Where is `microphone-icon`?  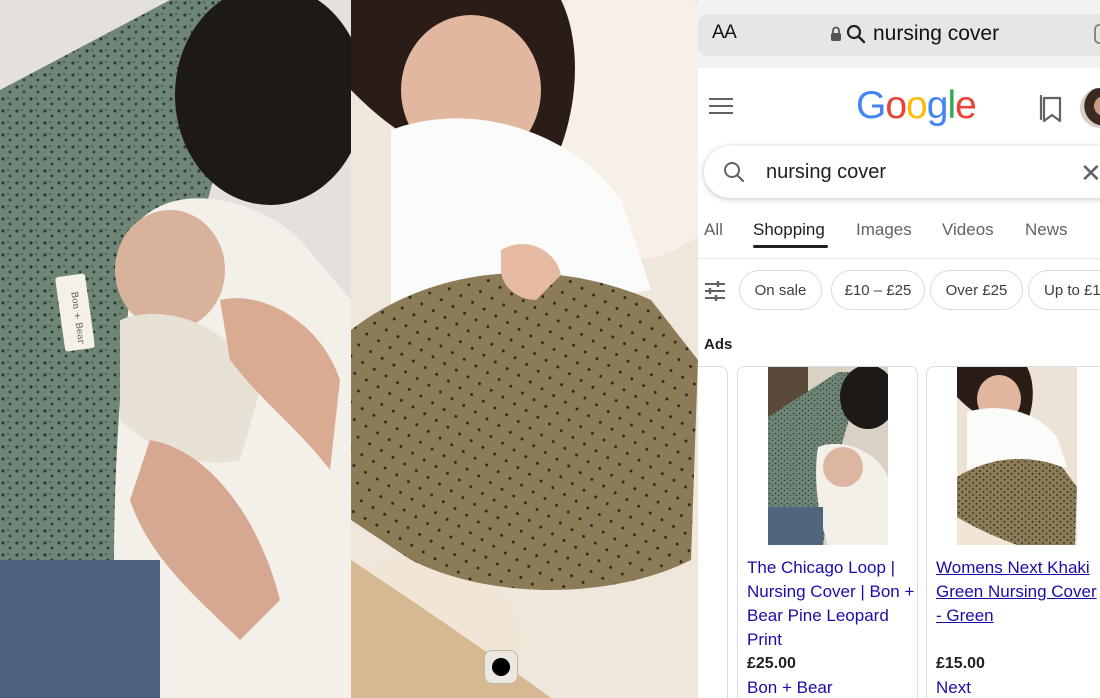 microphone-icon is located at coordinates (1097, 34).